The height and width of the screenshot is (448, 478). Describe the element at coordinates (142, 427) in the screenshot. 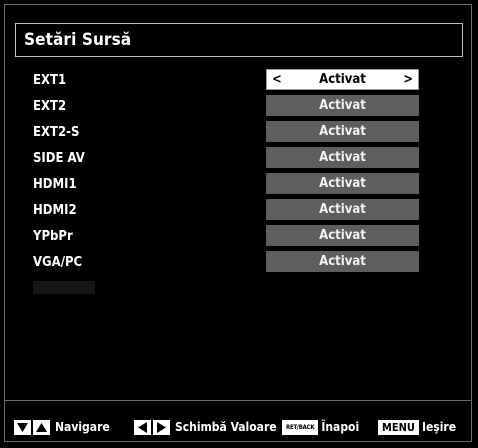

I see `arrow-left-icon` at that location.